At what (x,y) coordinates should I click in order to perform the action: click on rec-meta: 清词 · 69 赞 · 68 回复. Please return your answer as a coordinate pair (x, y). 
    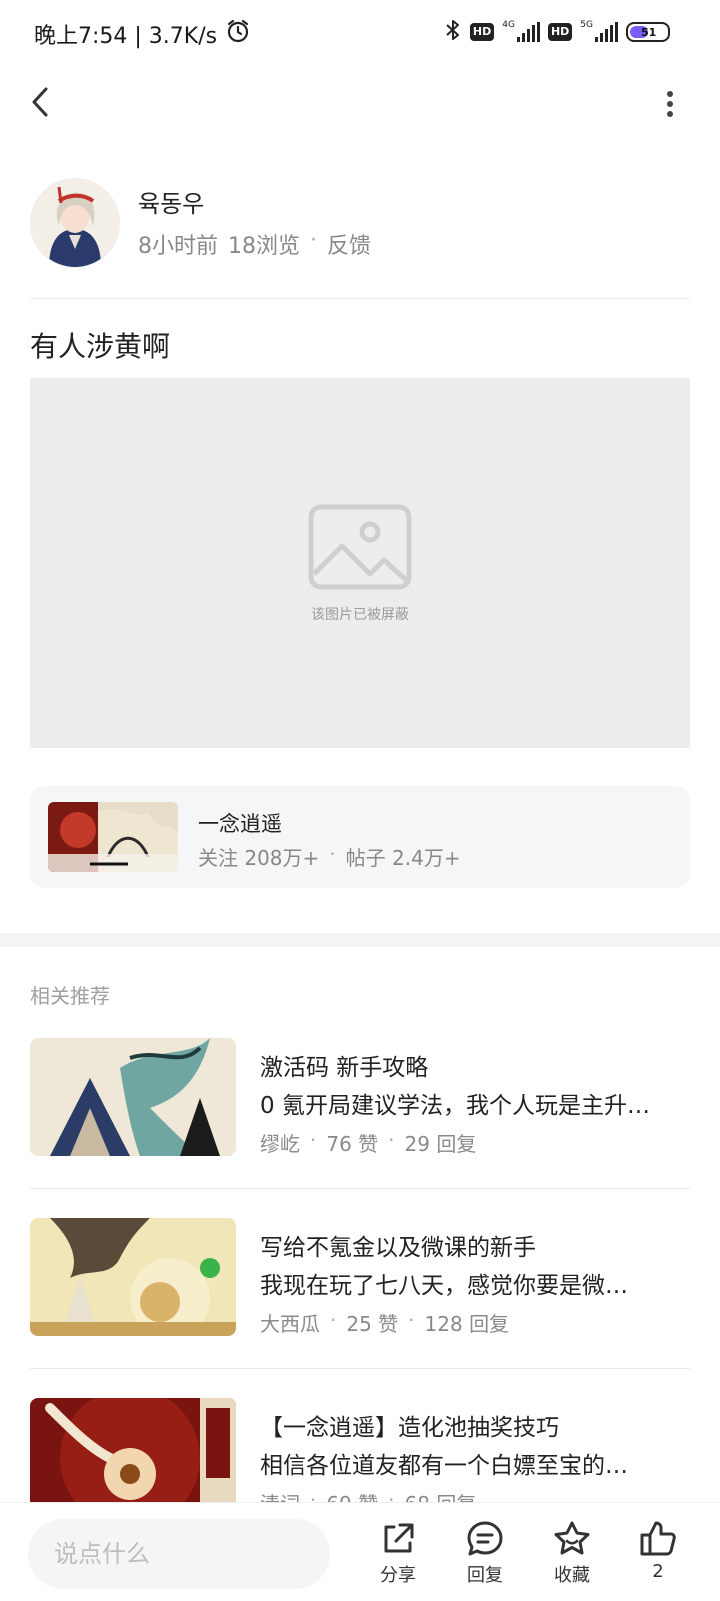
    Looking at the image, I should click on (368, 1495).